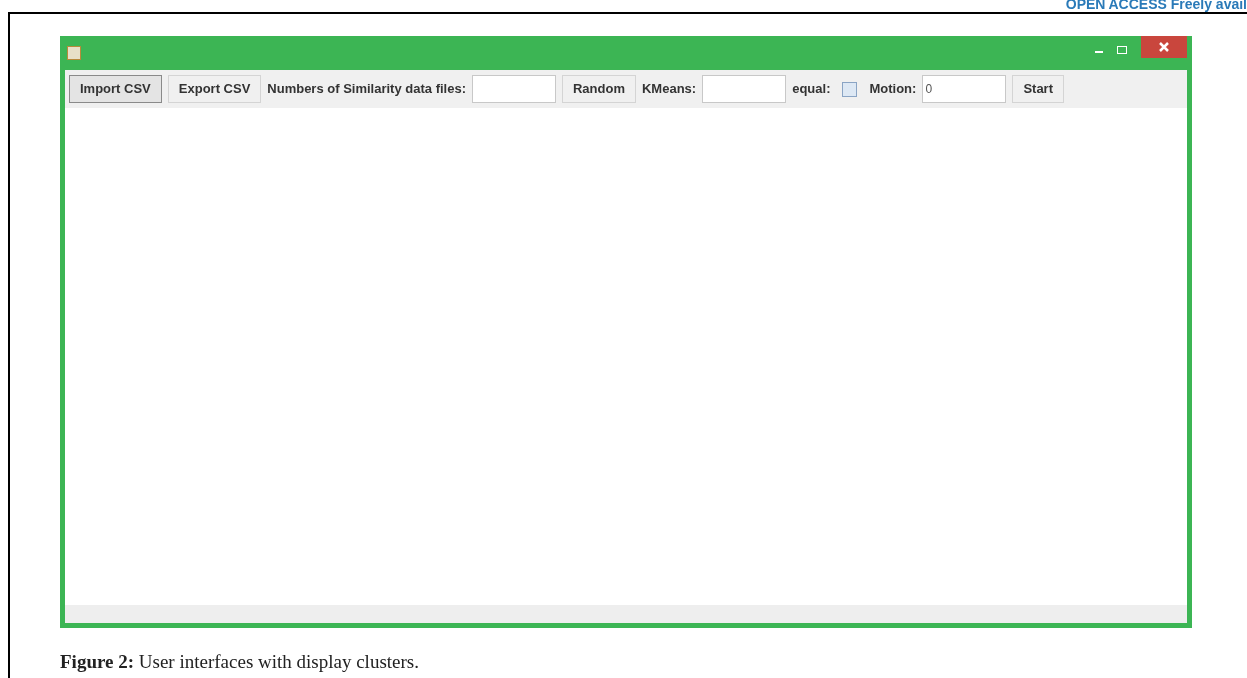  What do you see at coordinates (599, 89) in the screenshot?
I see `toolbar-button: Random` at bounding box center [599, 89].